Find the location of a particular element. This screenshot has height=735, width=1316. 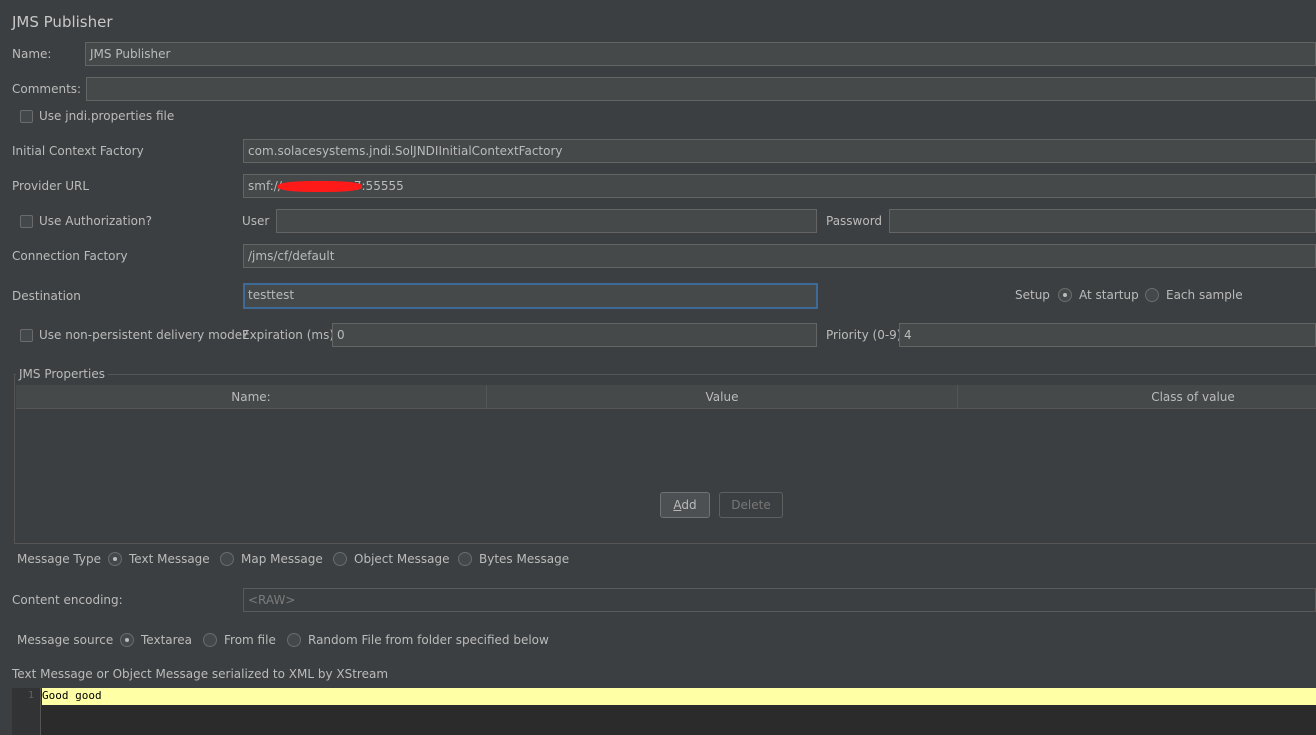

use-authorization-checkbox is located at coordinates (26, 221).